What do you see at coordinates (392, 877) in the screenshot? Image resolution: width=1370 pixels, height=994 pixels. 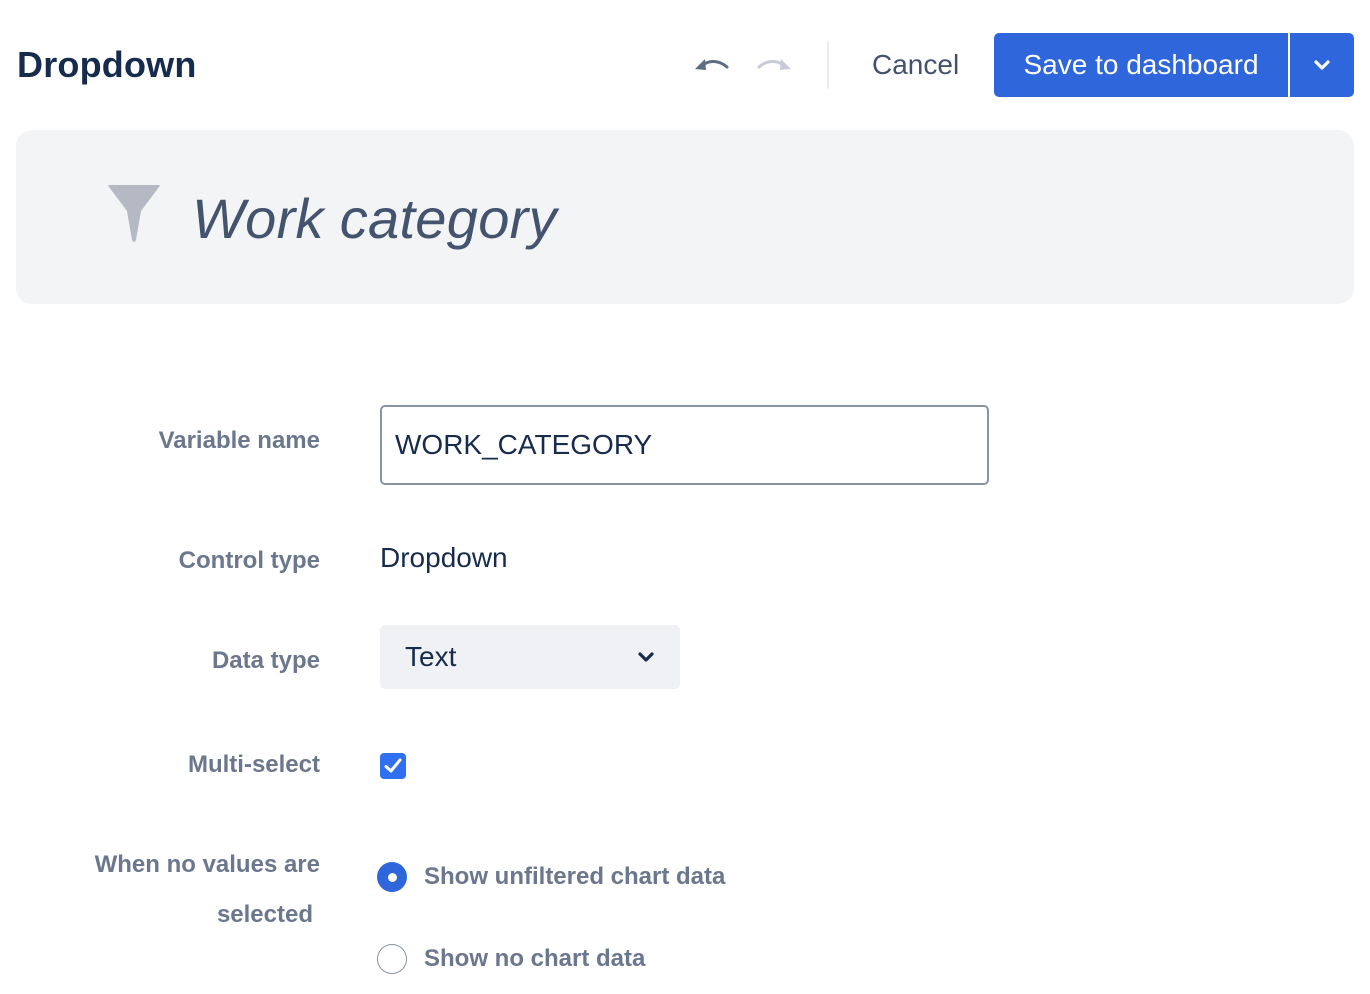 I see `radio-button-checked` at bounding box center [392, 877].